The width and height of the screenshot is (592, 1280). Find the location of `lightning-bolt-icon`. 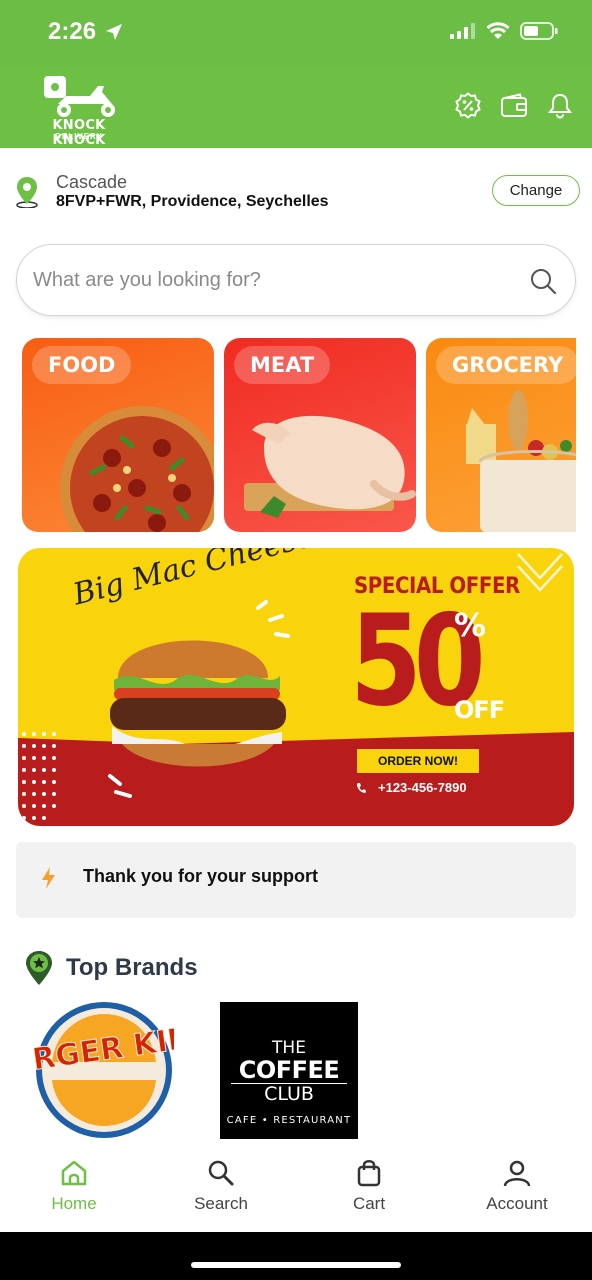

lightning-bolt-icon is located at coordinates (48, 878).